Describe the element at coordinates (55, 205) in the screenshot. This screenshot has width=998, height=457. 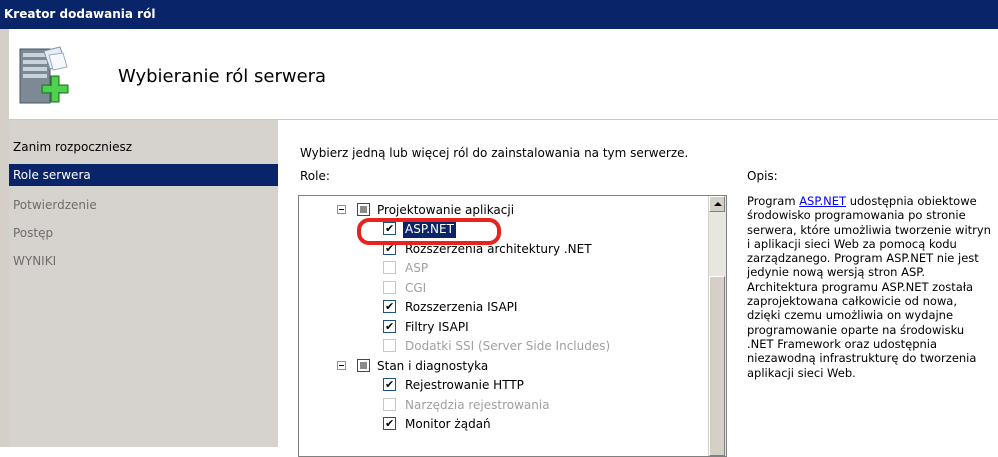
I see `nav-item-confirmation: Potwierdzenie` at that location.